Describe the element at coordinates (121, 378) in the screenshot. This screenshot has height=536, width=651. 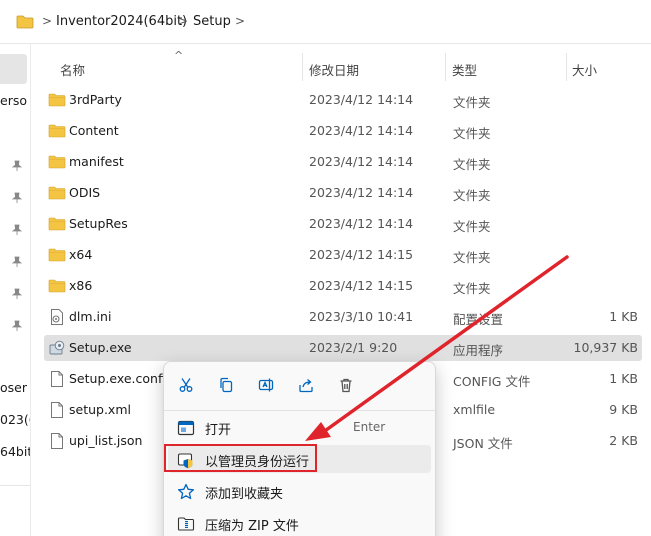
I see `file-name: Setup.exe.config` at that location.